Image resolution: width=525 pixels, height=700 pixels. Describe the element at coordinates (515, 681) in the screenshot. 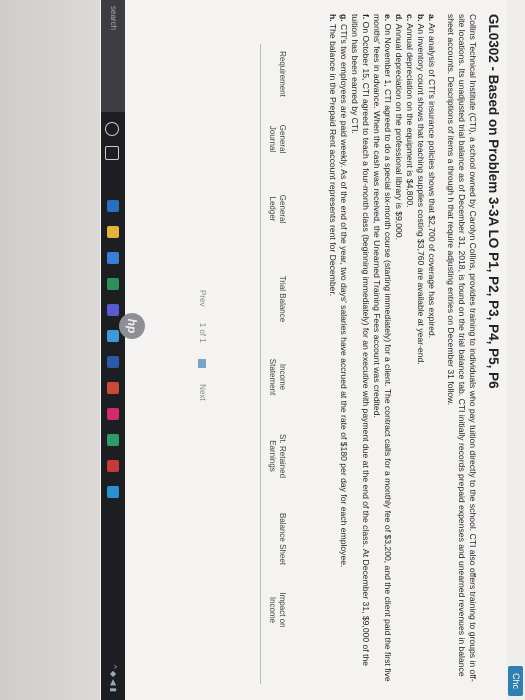

I see `chat-button: Chc` at that location.